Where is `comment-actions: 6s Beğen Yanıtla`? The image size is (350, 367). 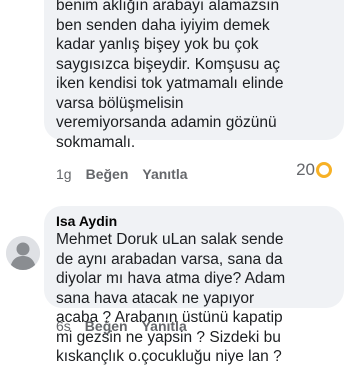
comment-actions: 6s Beğen Yanıtla is located at coordinates (128, 326).